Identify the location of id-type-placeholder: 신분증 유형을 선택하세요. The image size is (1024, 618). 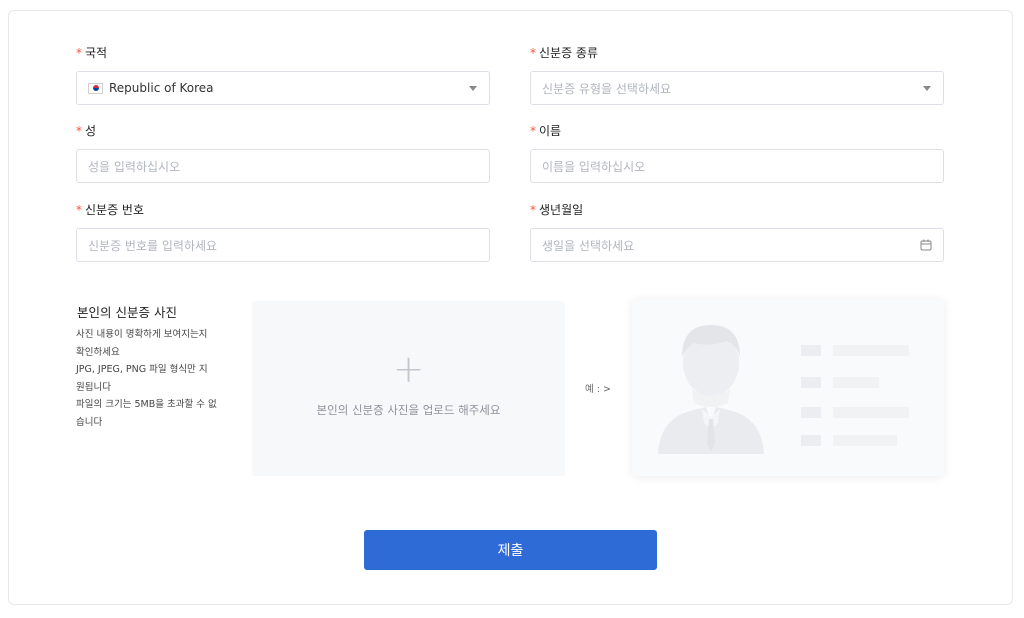
(607, 88).